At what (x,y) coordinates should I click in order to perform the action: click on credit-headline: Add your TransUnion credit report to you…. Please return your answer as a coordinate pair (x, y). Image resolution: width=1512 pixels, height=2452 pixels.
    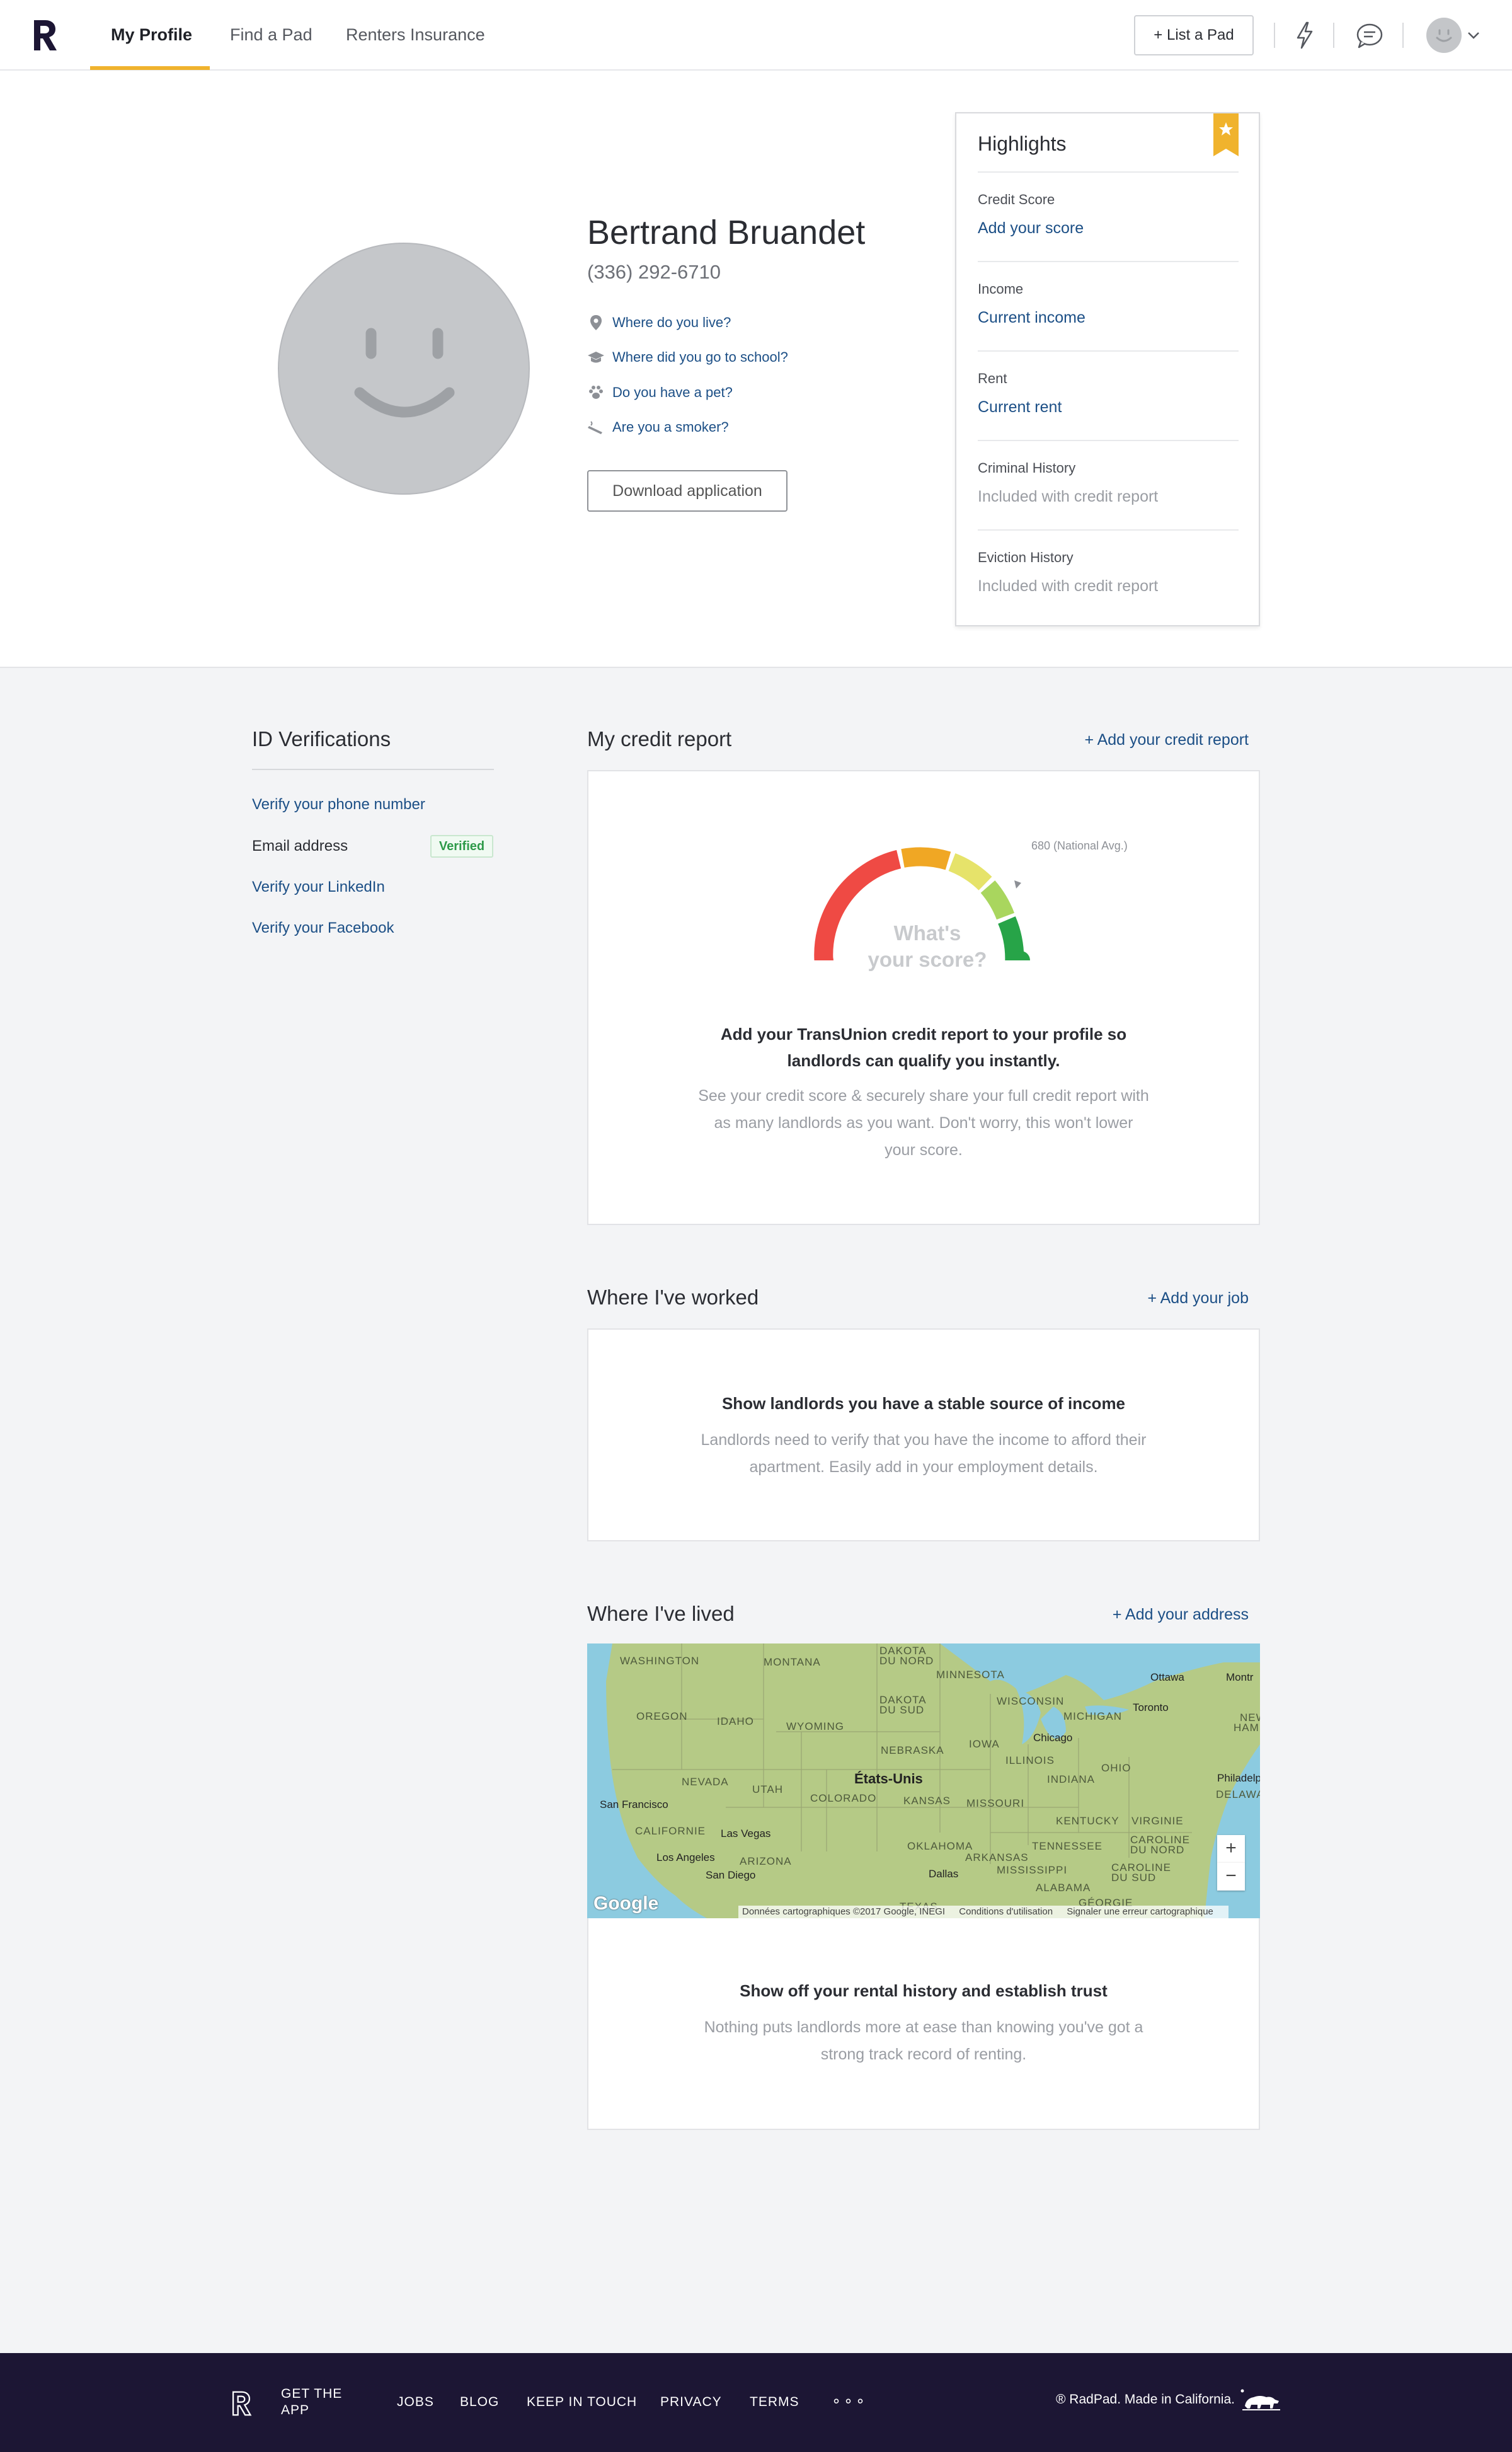
    Looking at the image, I should click on (923, 1047).